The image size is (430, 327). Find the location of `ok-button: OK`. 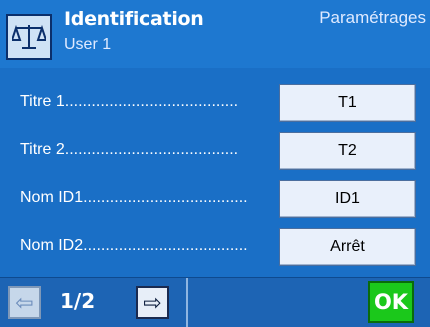

ok-button: OK is located at coordinates (391, 302).